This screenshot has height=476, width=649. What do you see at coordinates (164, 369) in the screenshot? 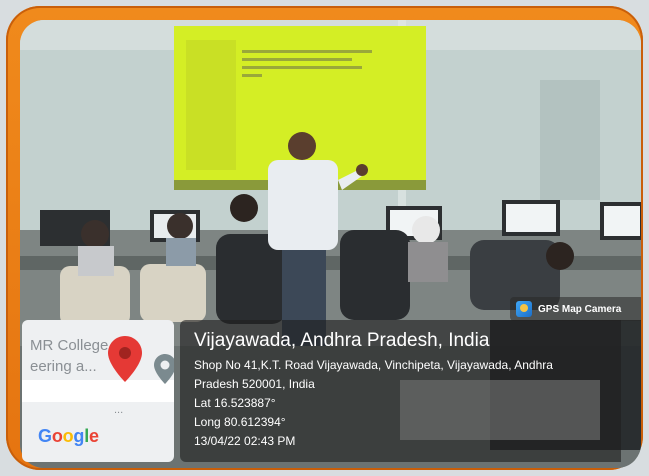
I see `map-pin-grey-icon` at bounding box center [164, 369].